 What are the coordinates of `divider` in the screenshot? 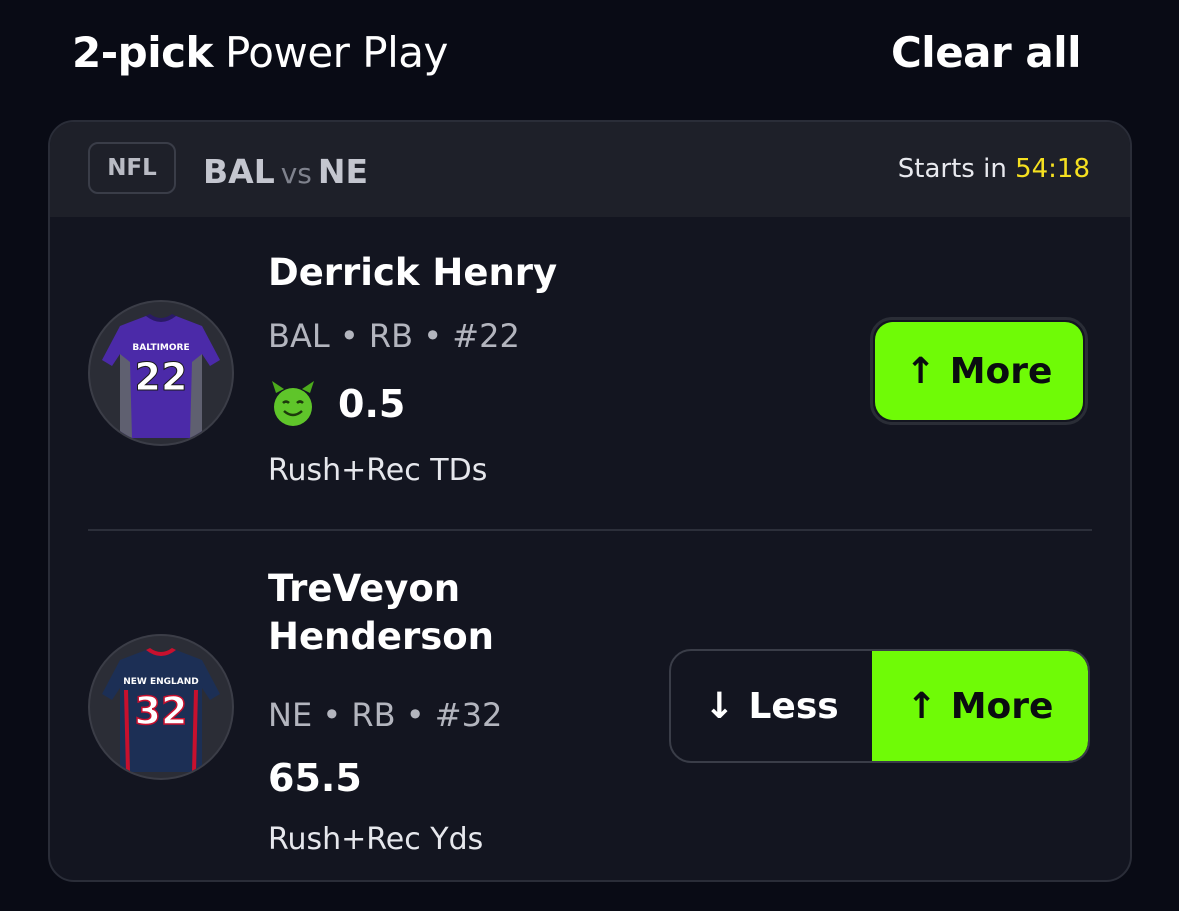 It's located at (590, 530).